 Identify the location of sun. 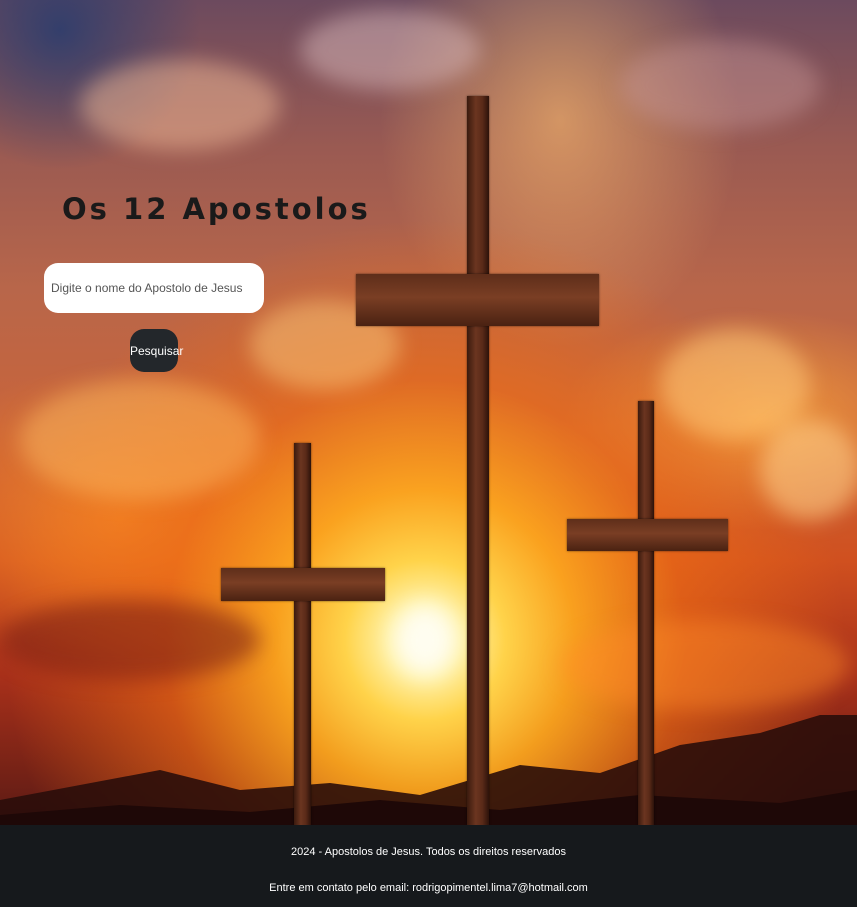
(425, 640).